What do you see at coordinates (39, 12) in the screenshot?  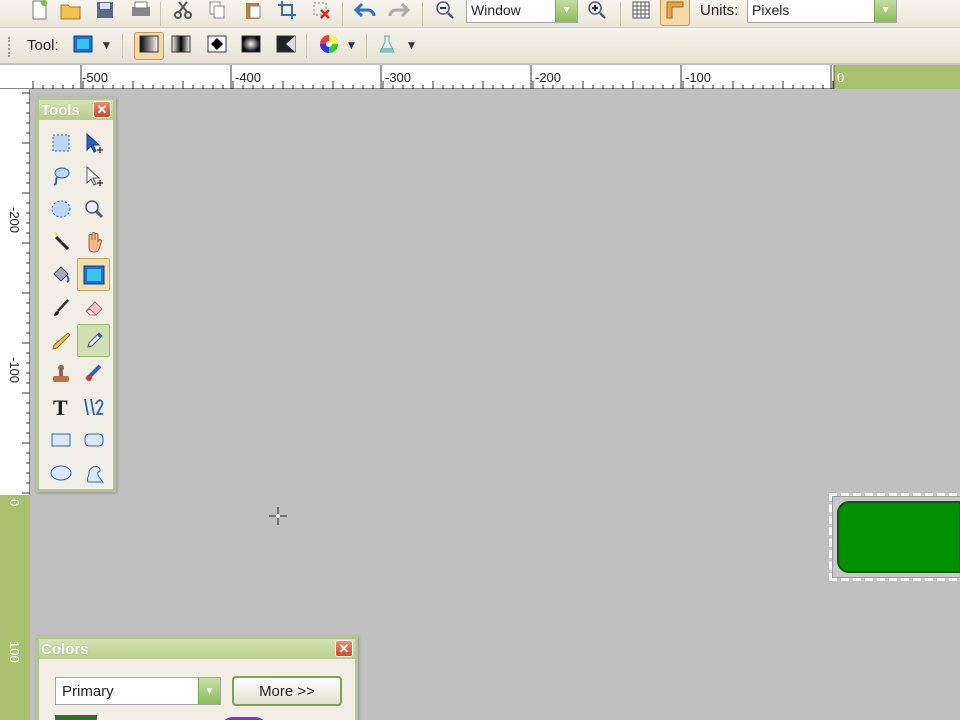 I see `new-file-button` at bounding box center [39, 12].